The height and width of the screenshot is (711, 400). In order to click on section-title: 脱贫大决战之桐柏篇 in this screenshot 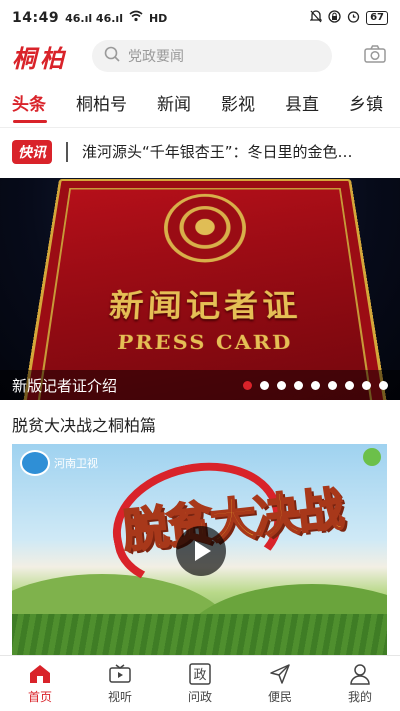, I will do `click(84, 424)`.